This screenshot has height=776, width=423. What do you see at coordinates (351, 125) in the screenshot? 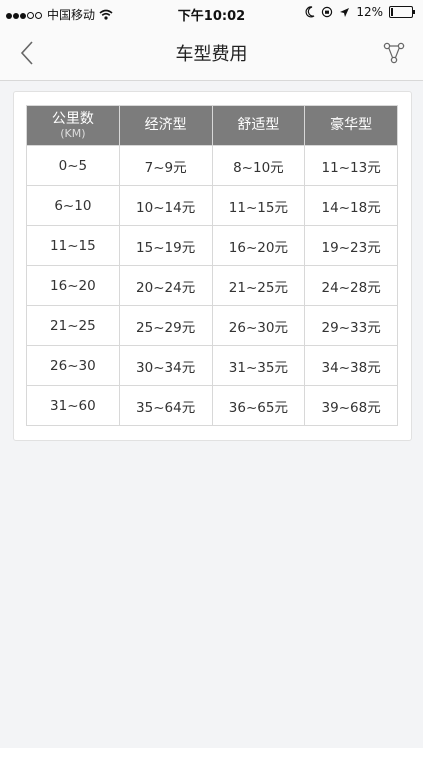
I see `header-luxury: 豪华型` at bounding box center [351, 125].